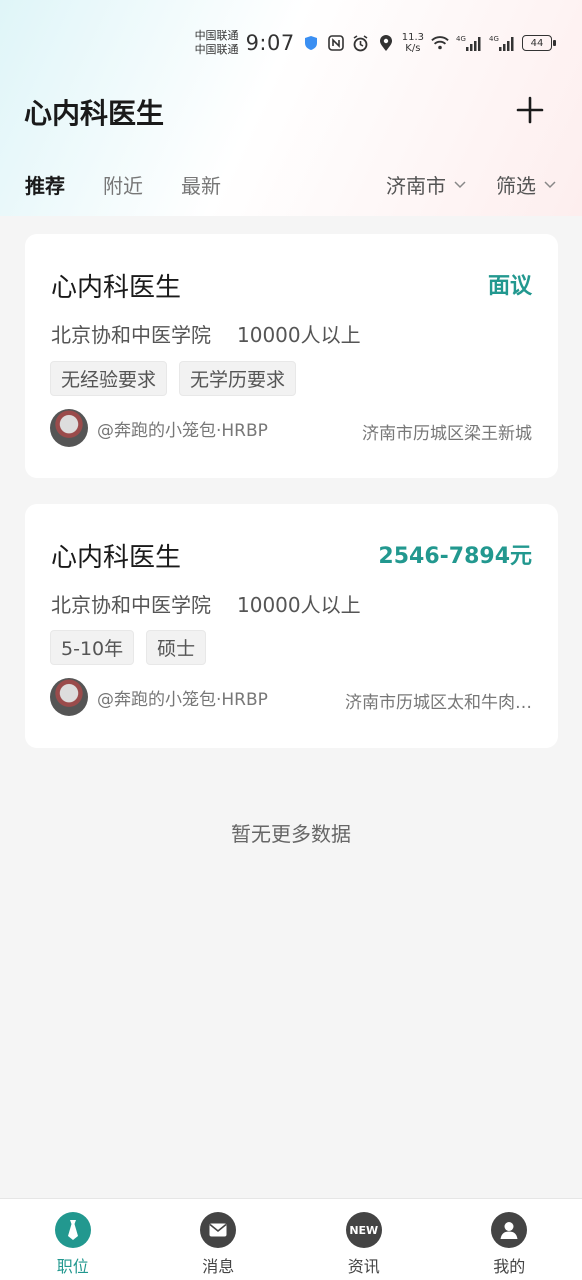 This screenshot has width=582, height=1280. I want to click on carrier-info: 中国联通 中国联通, so click(217, 43).